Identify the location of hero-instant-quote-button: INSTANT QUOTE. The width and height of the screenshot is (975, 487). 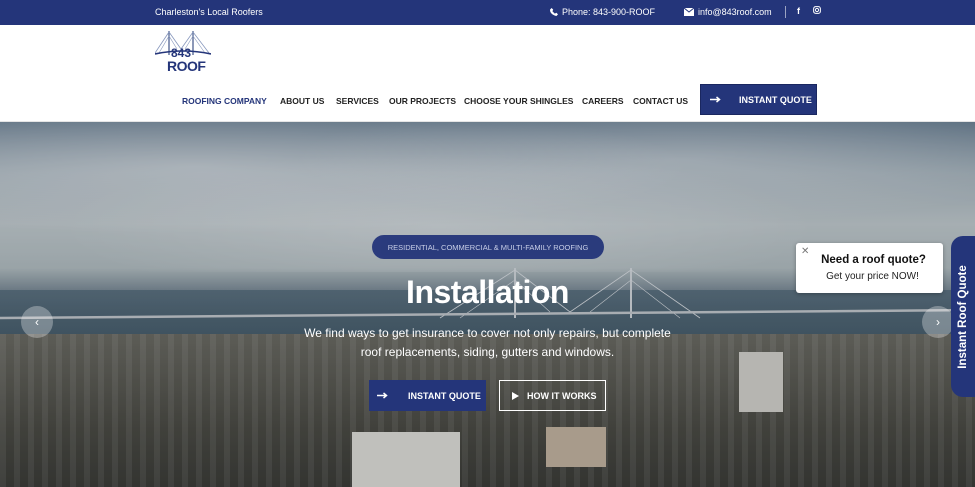
(427, 395).